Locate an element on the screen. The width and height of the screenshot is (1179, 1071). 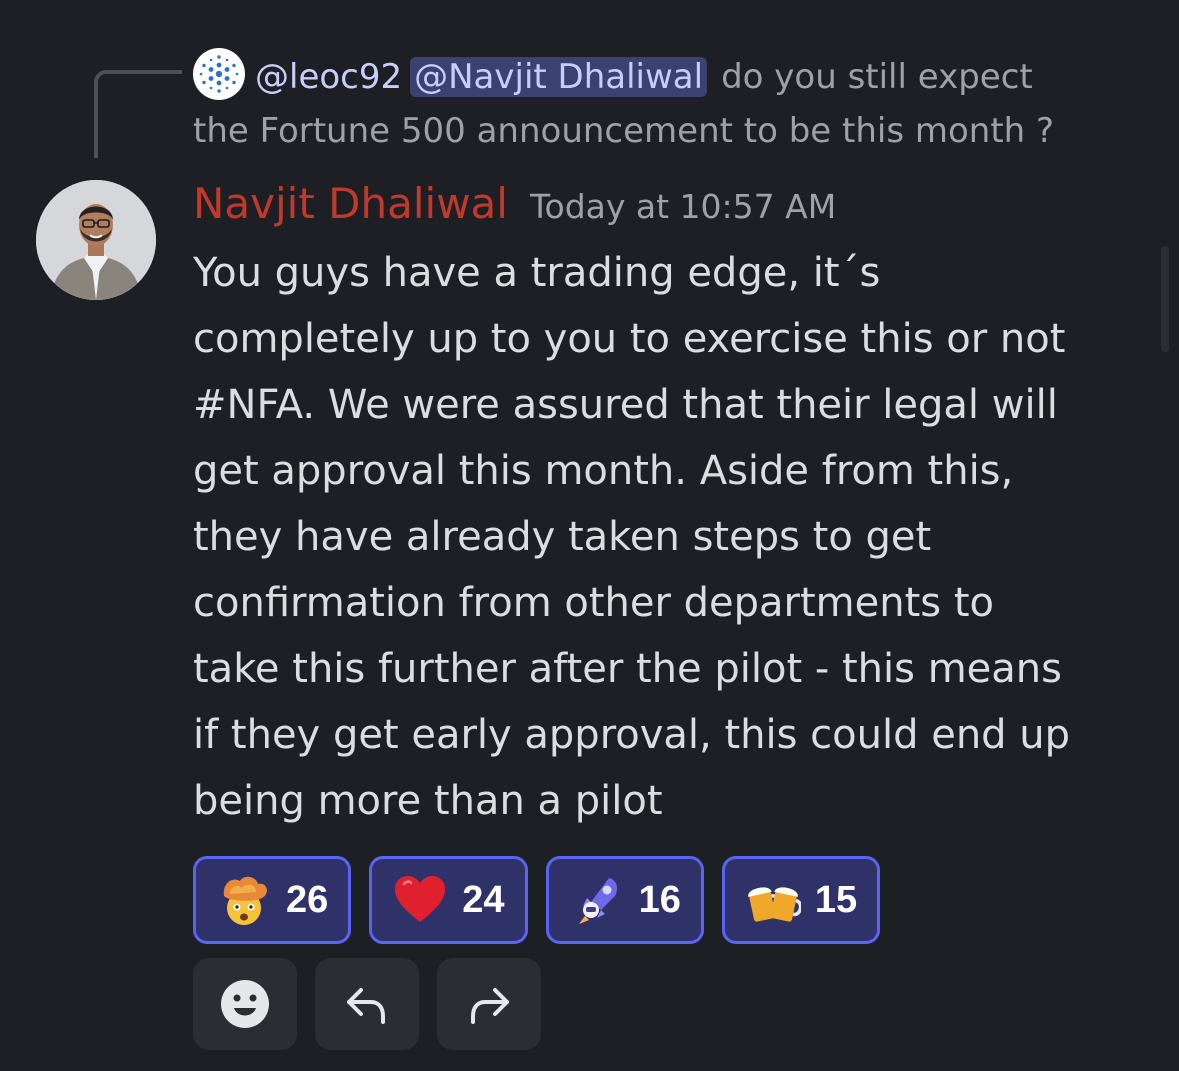
reply-icon is located at coordinates (366, 1006).